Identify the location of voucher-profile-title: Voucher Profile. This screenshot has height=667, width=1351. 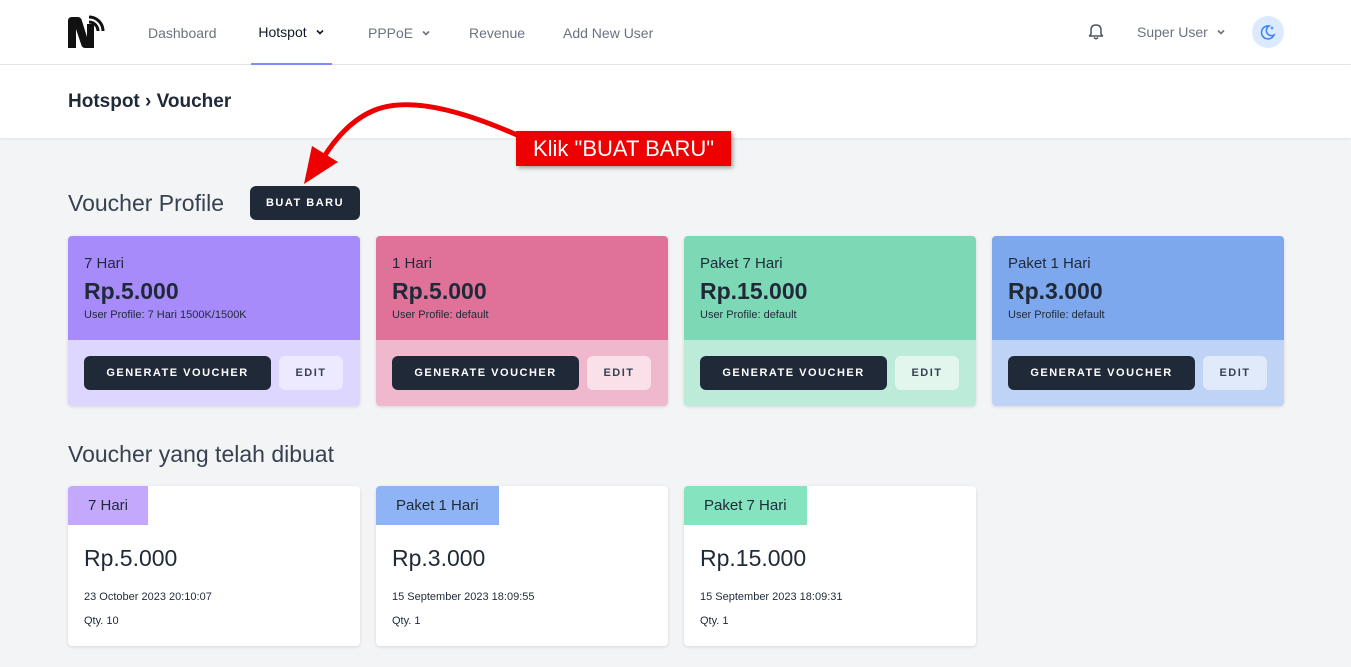
(146, 203).